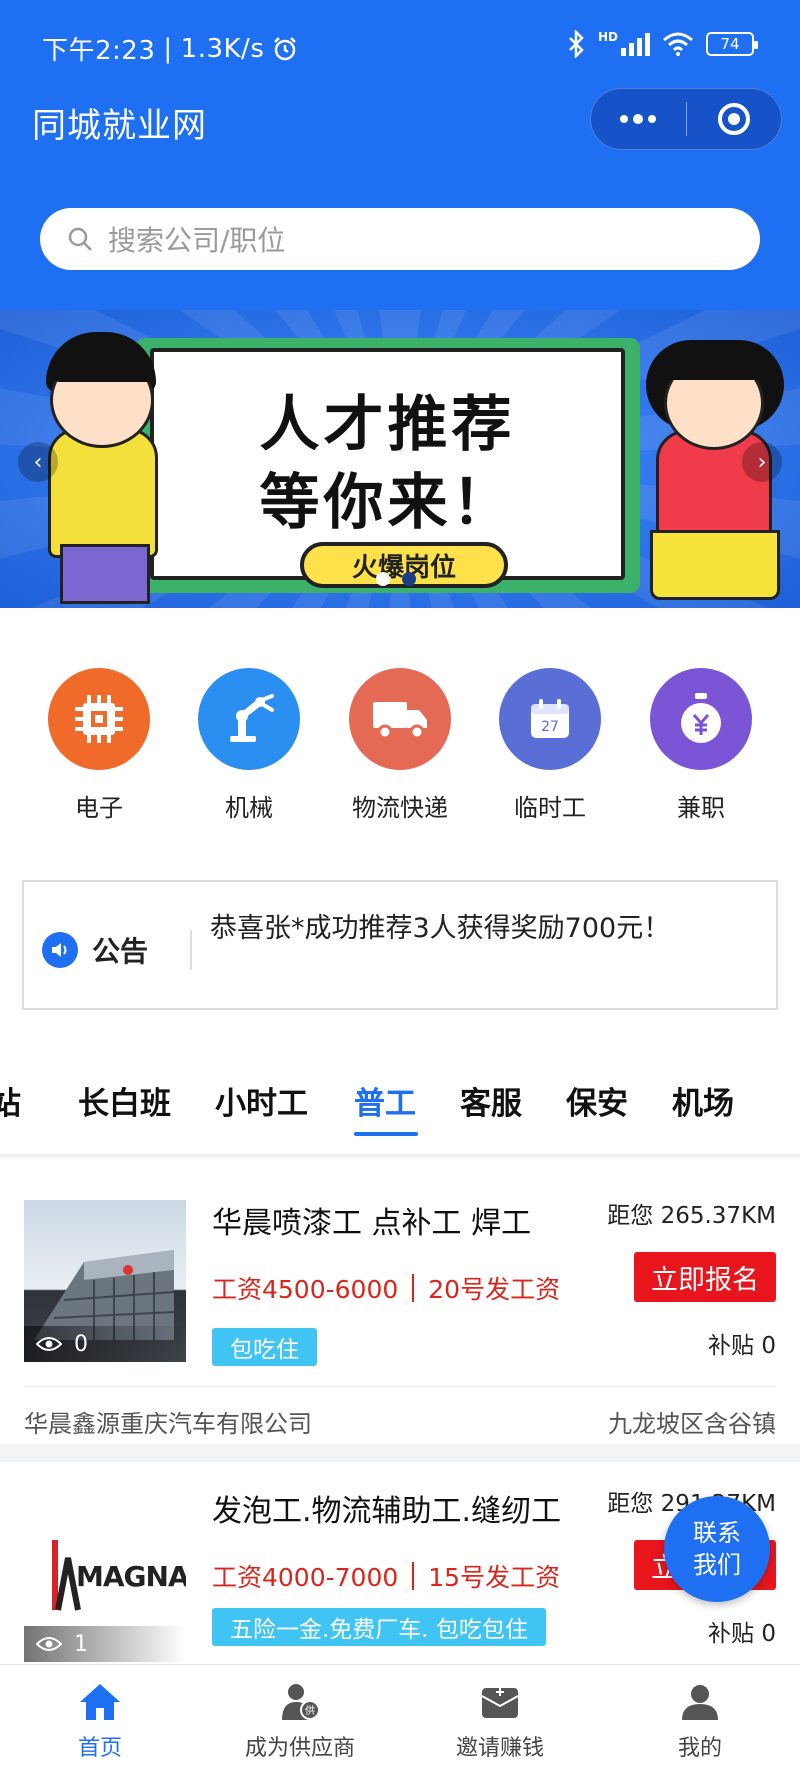  Describe the element at coordinates (120, 951) in the screenshot. I see `notice-title: 公告` at that location.